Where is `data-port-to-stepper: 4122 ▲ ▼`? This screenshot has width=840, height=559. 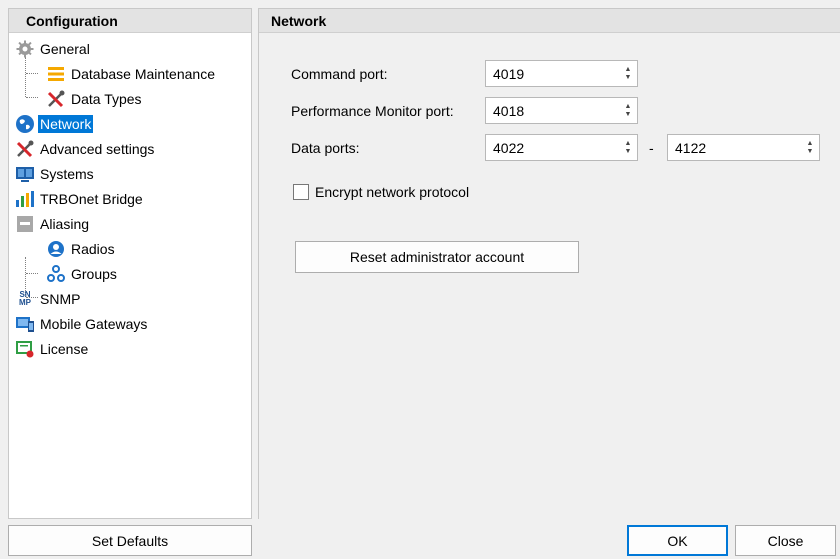 data-port-to-stepper: 4122 ▲ ▼ is located at coordinates (743, 147).